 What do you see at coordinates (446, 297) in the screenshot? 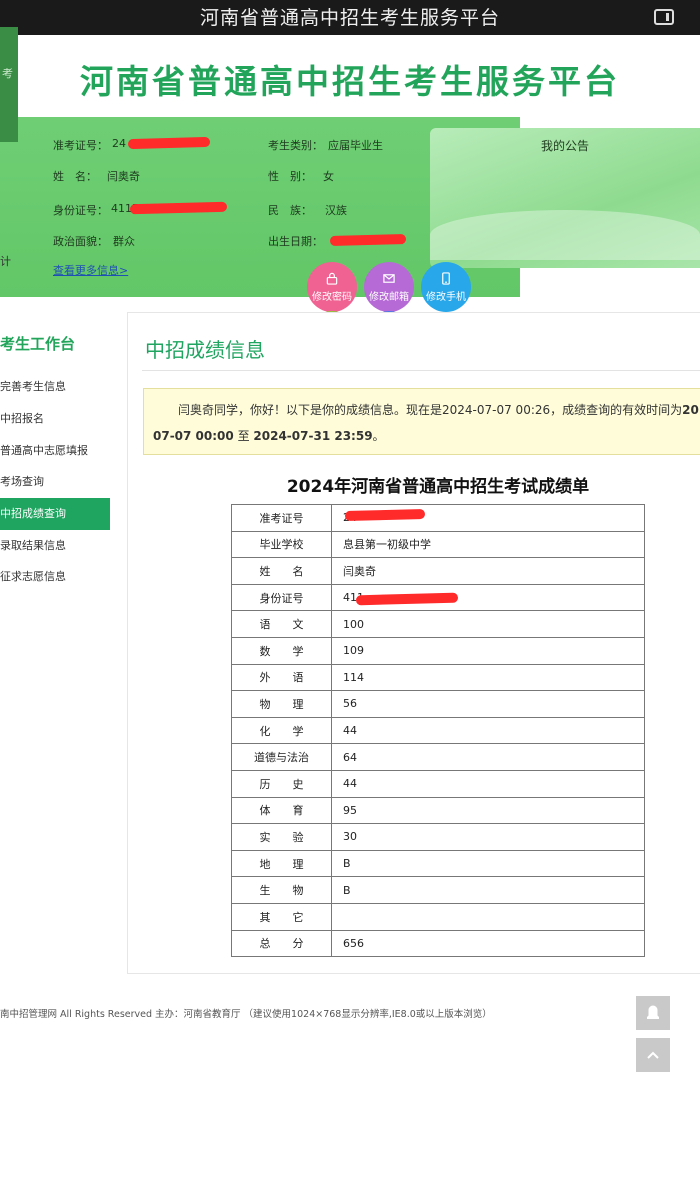
I see `change-phone-label: 修改手机` at bounding box center [446, 297].